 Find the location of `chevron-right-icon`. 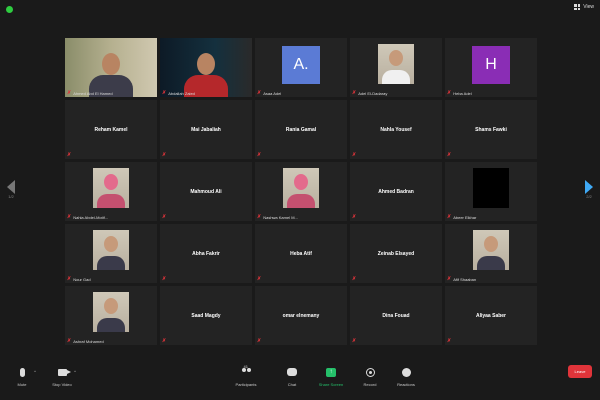

chevron-right-icon is located at coordinates (589, 187).